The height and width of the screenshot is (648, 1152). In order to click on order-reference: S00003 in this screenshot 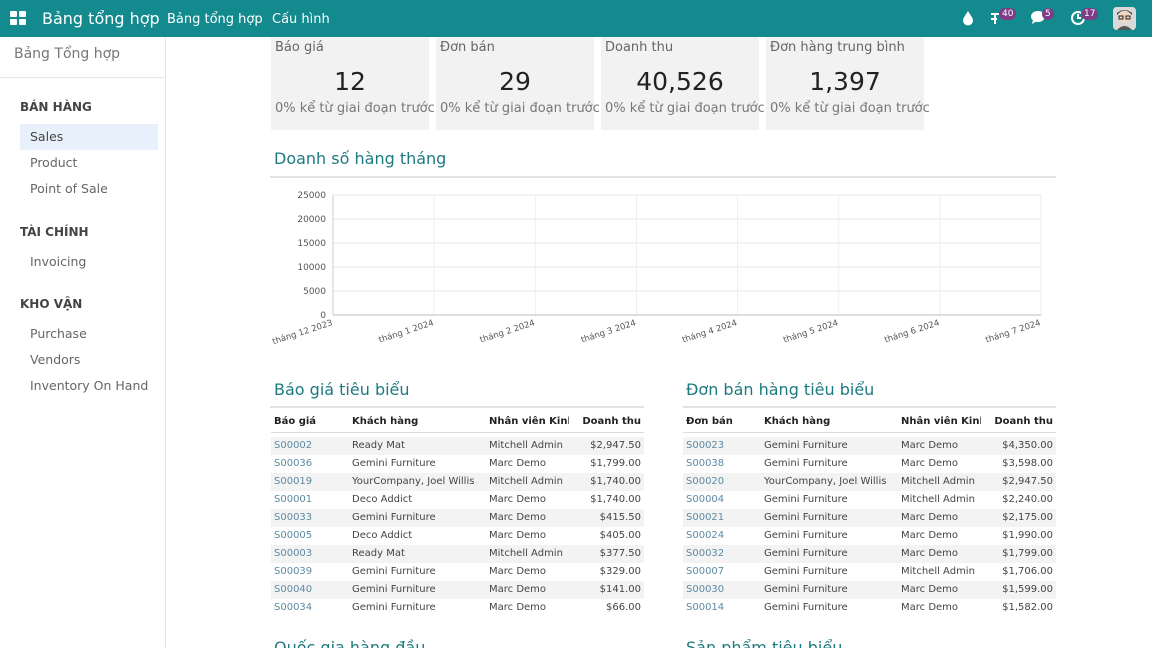, I will do `click(293, 554)`.